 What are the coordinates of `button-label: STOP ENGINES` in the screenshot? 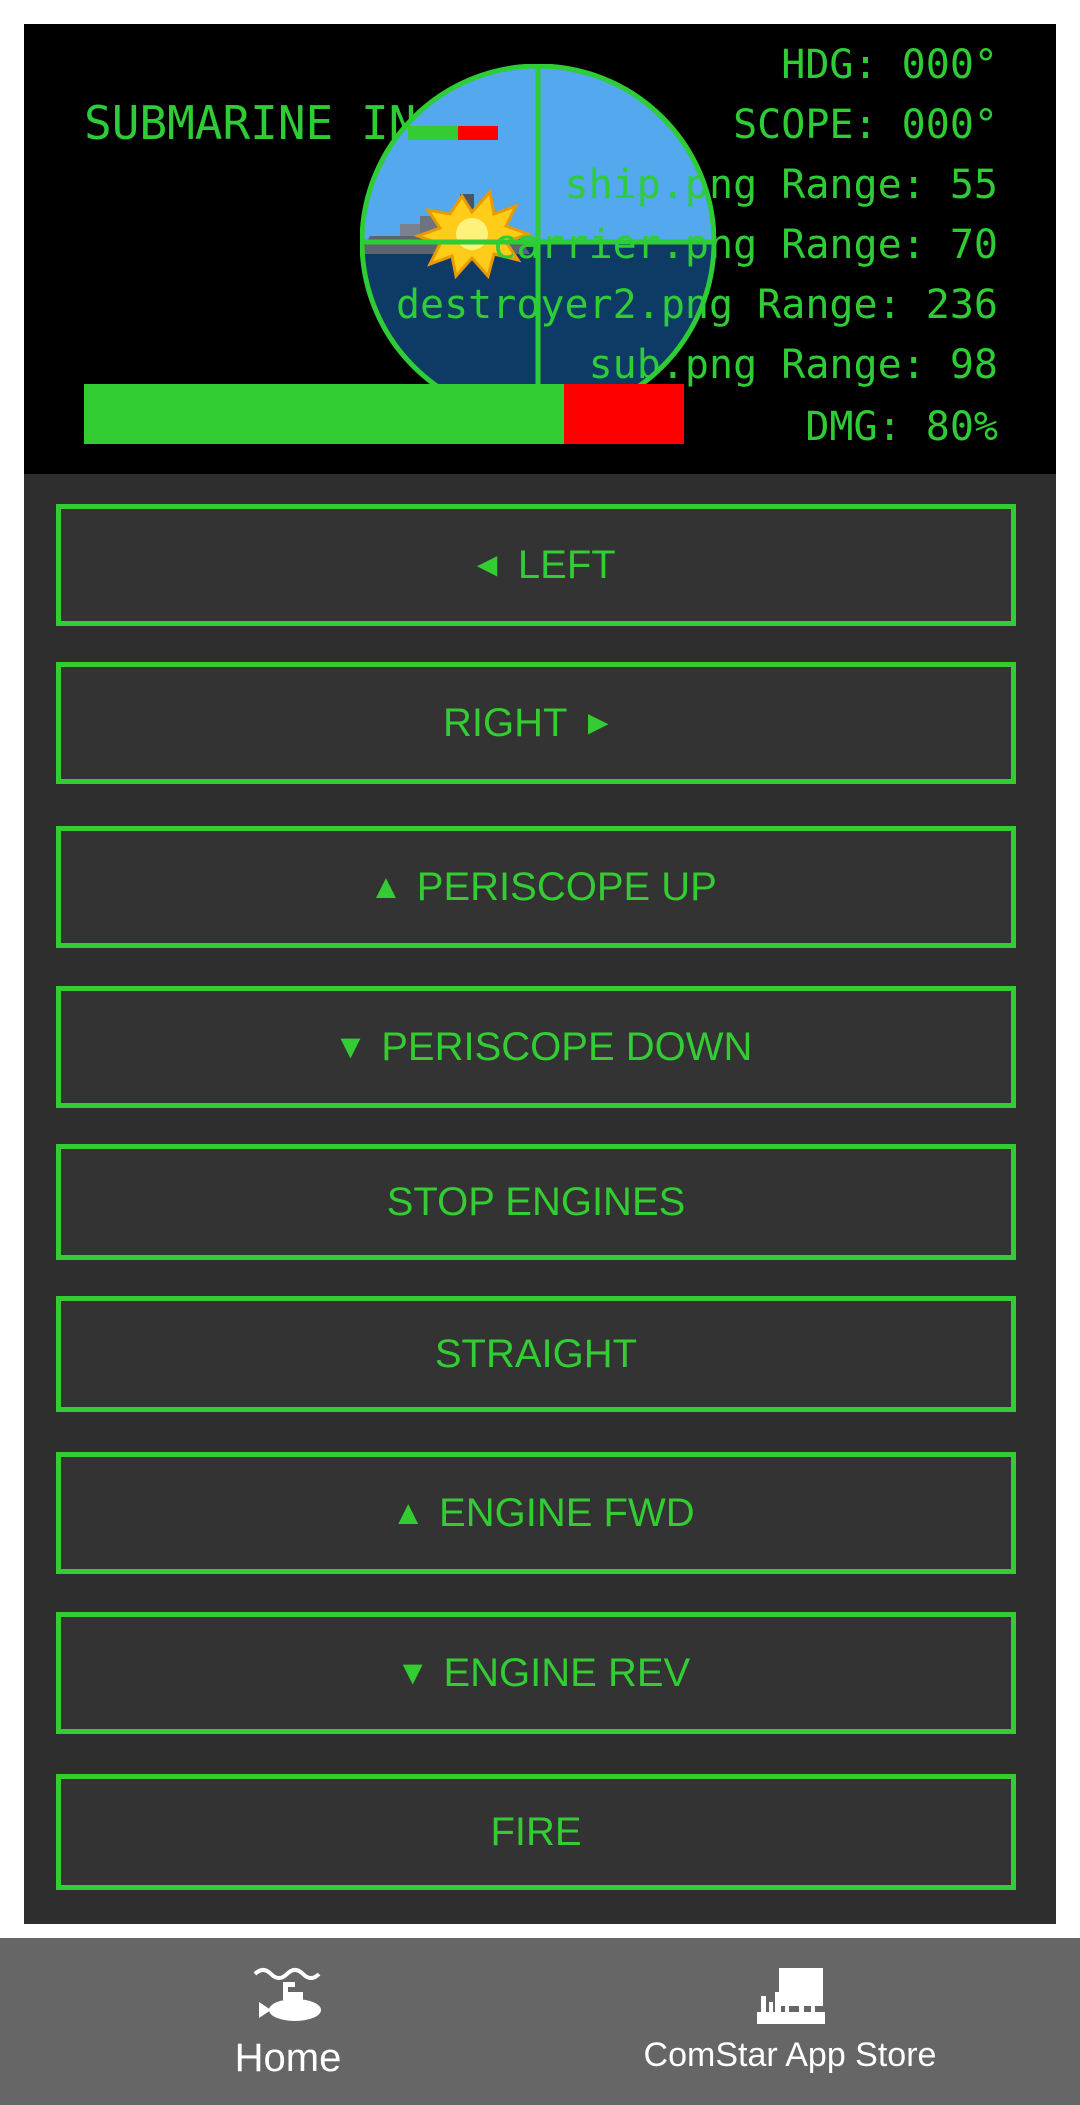 It's located at (536, 1201).